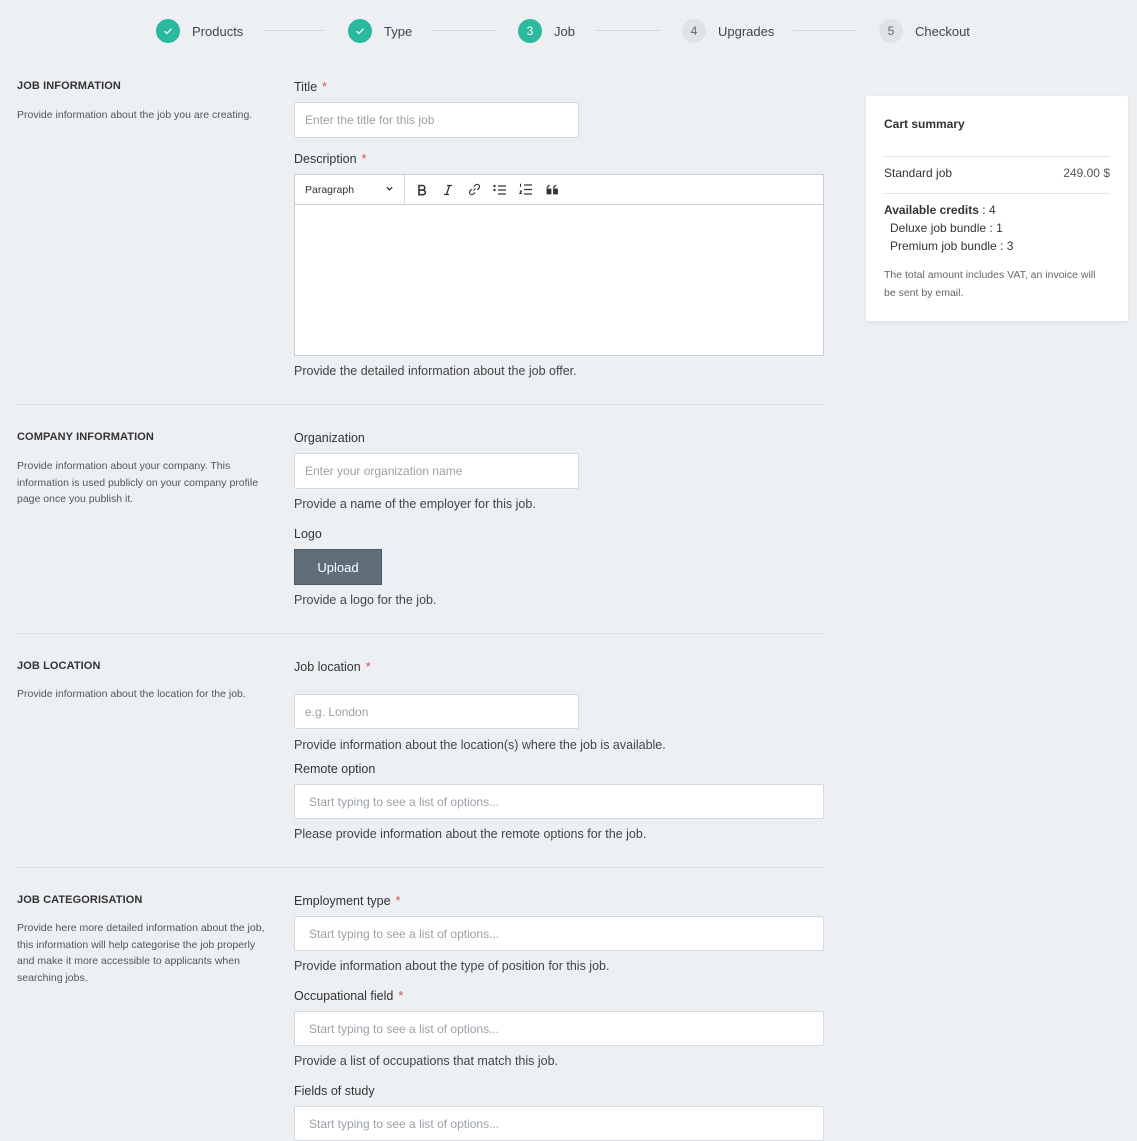  I want to click on section-title-company-information: COMPANY INFORMATION, so click(85, 437).